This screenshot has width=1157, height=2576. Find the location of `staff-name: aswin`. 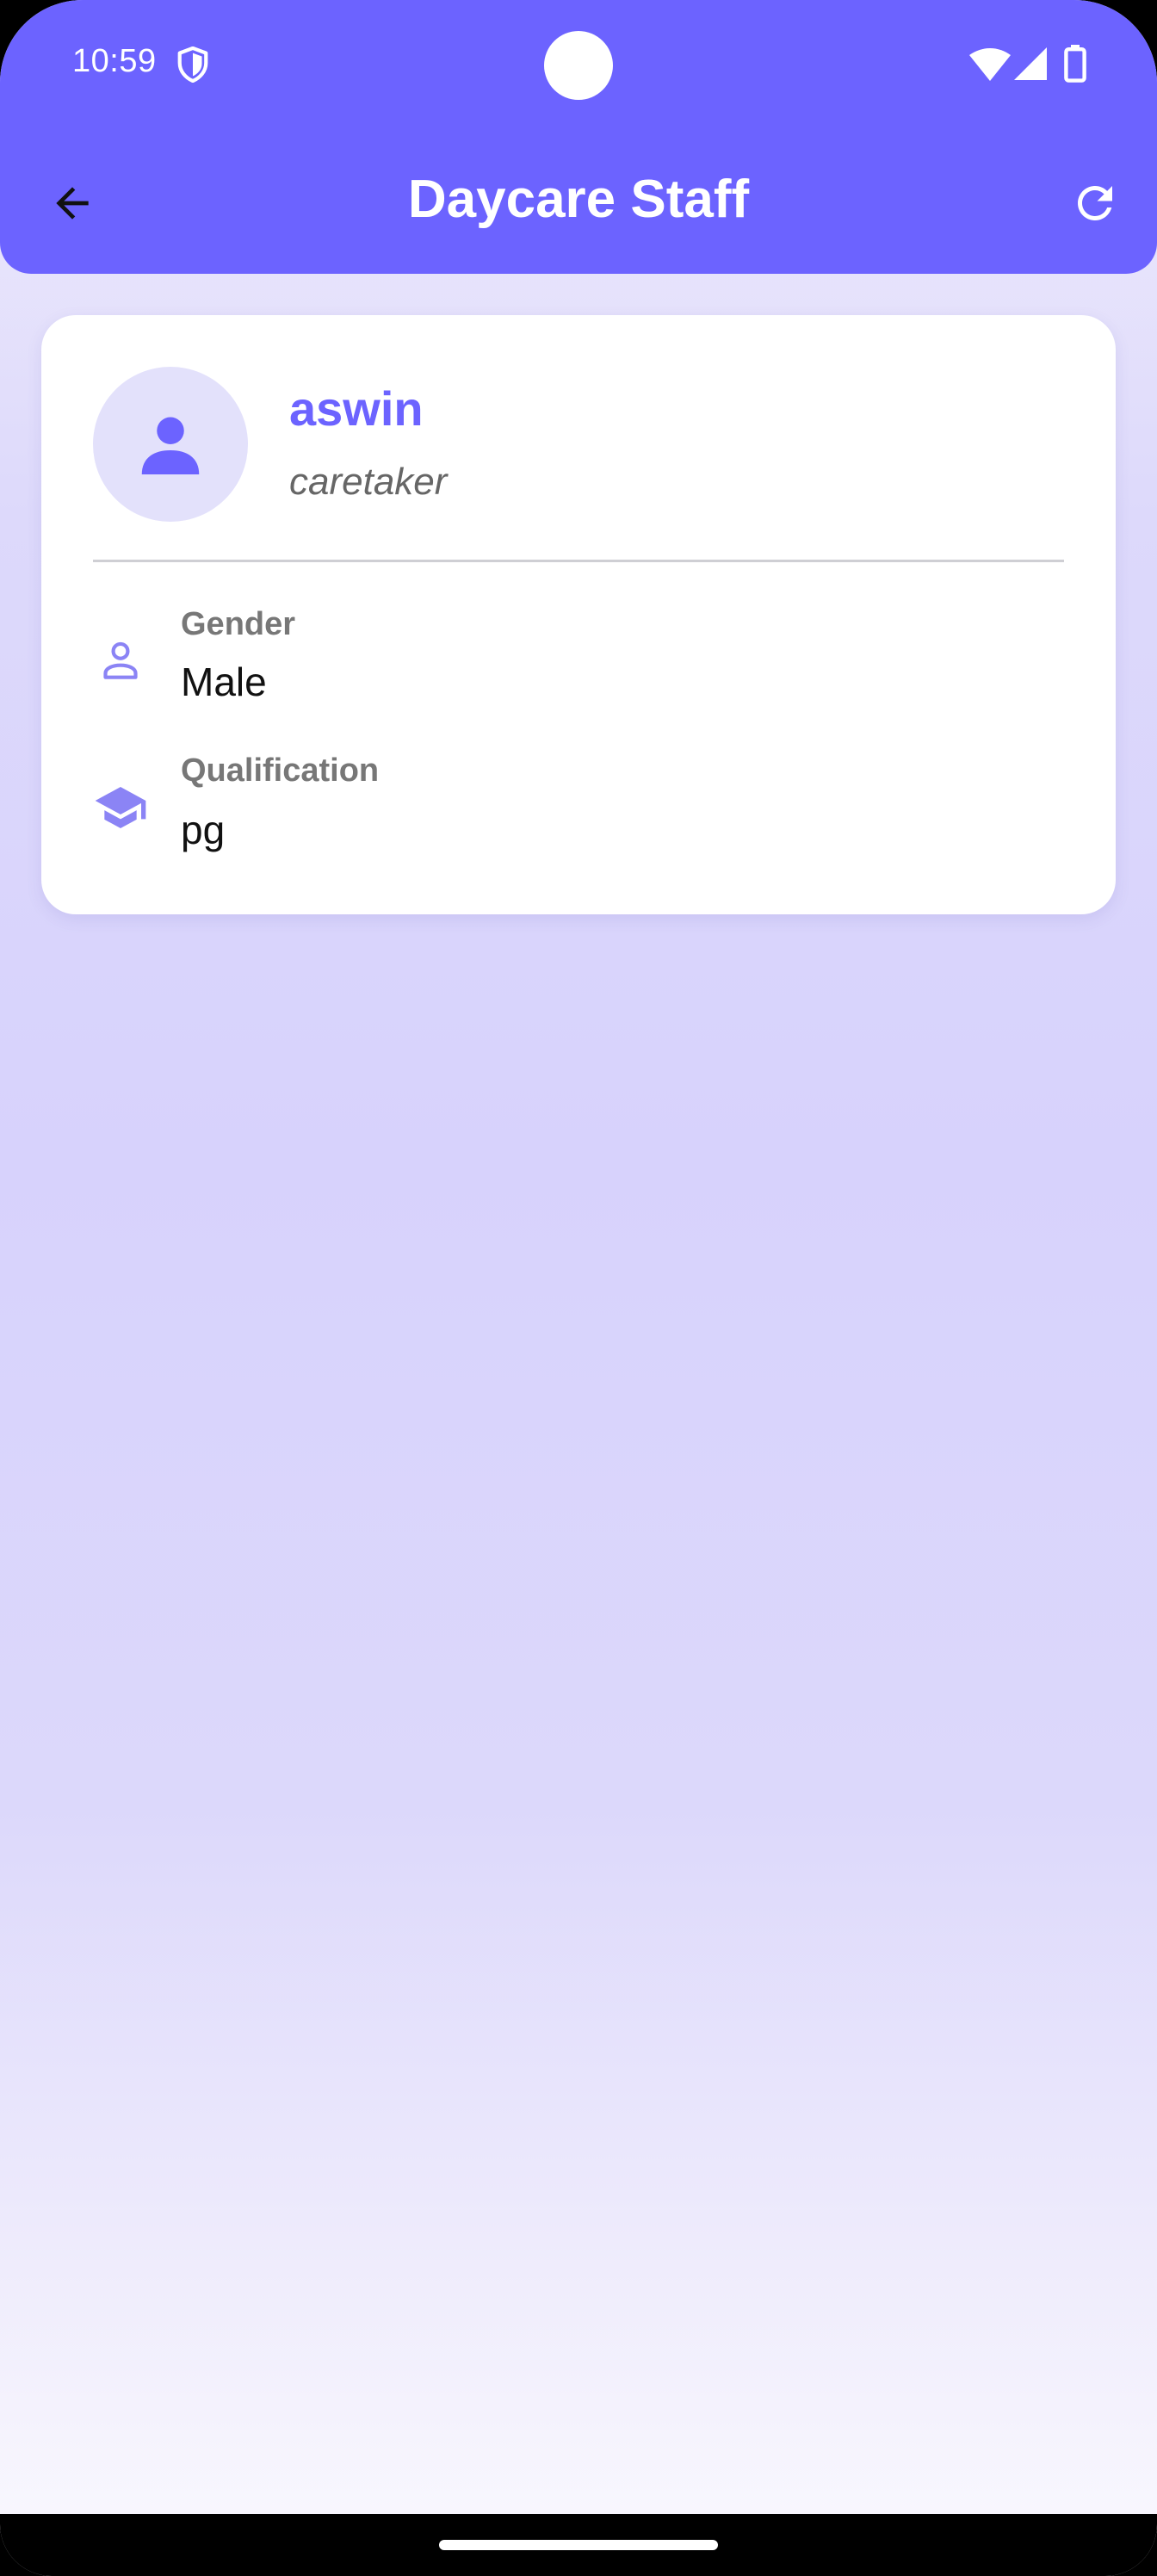

staff-name: aswin is located at coordinates (356, 409).